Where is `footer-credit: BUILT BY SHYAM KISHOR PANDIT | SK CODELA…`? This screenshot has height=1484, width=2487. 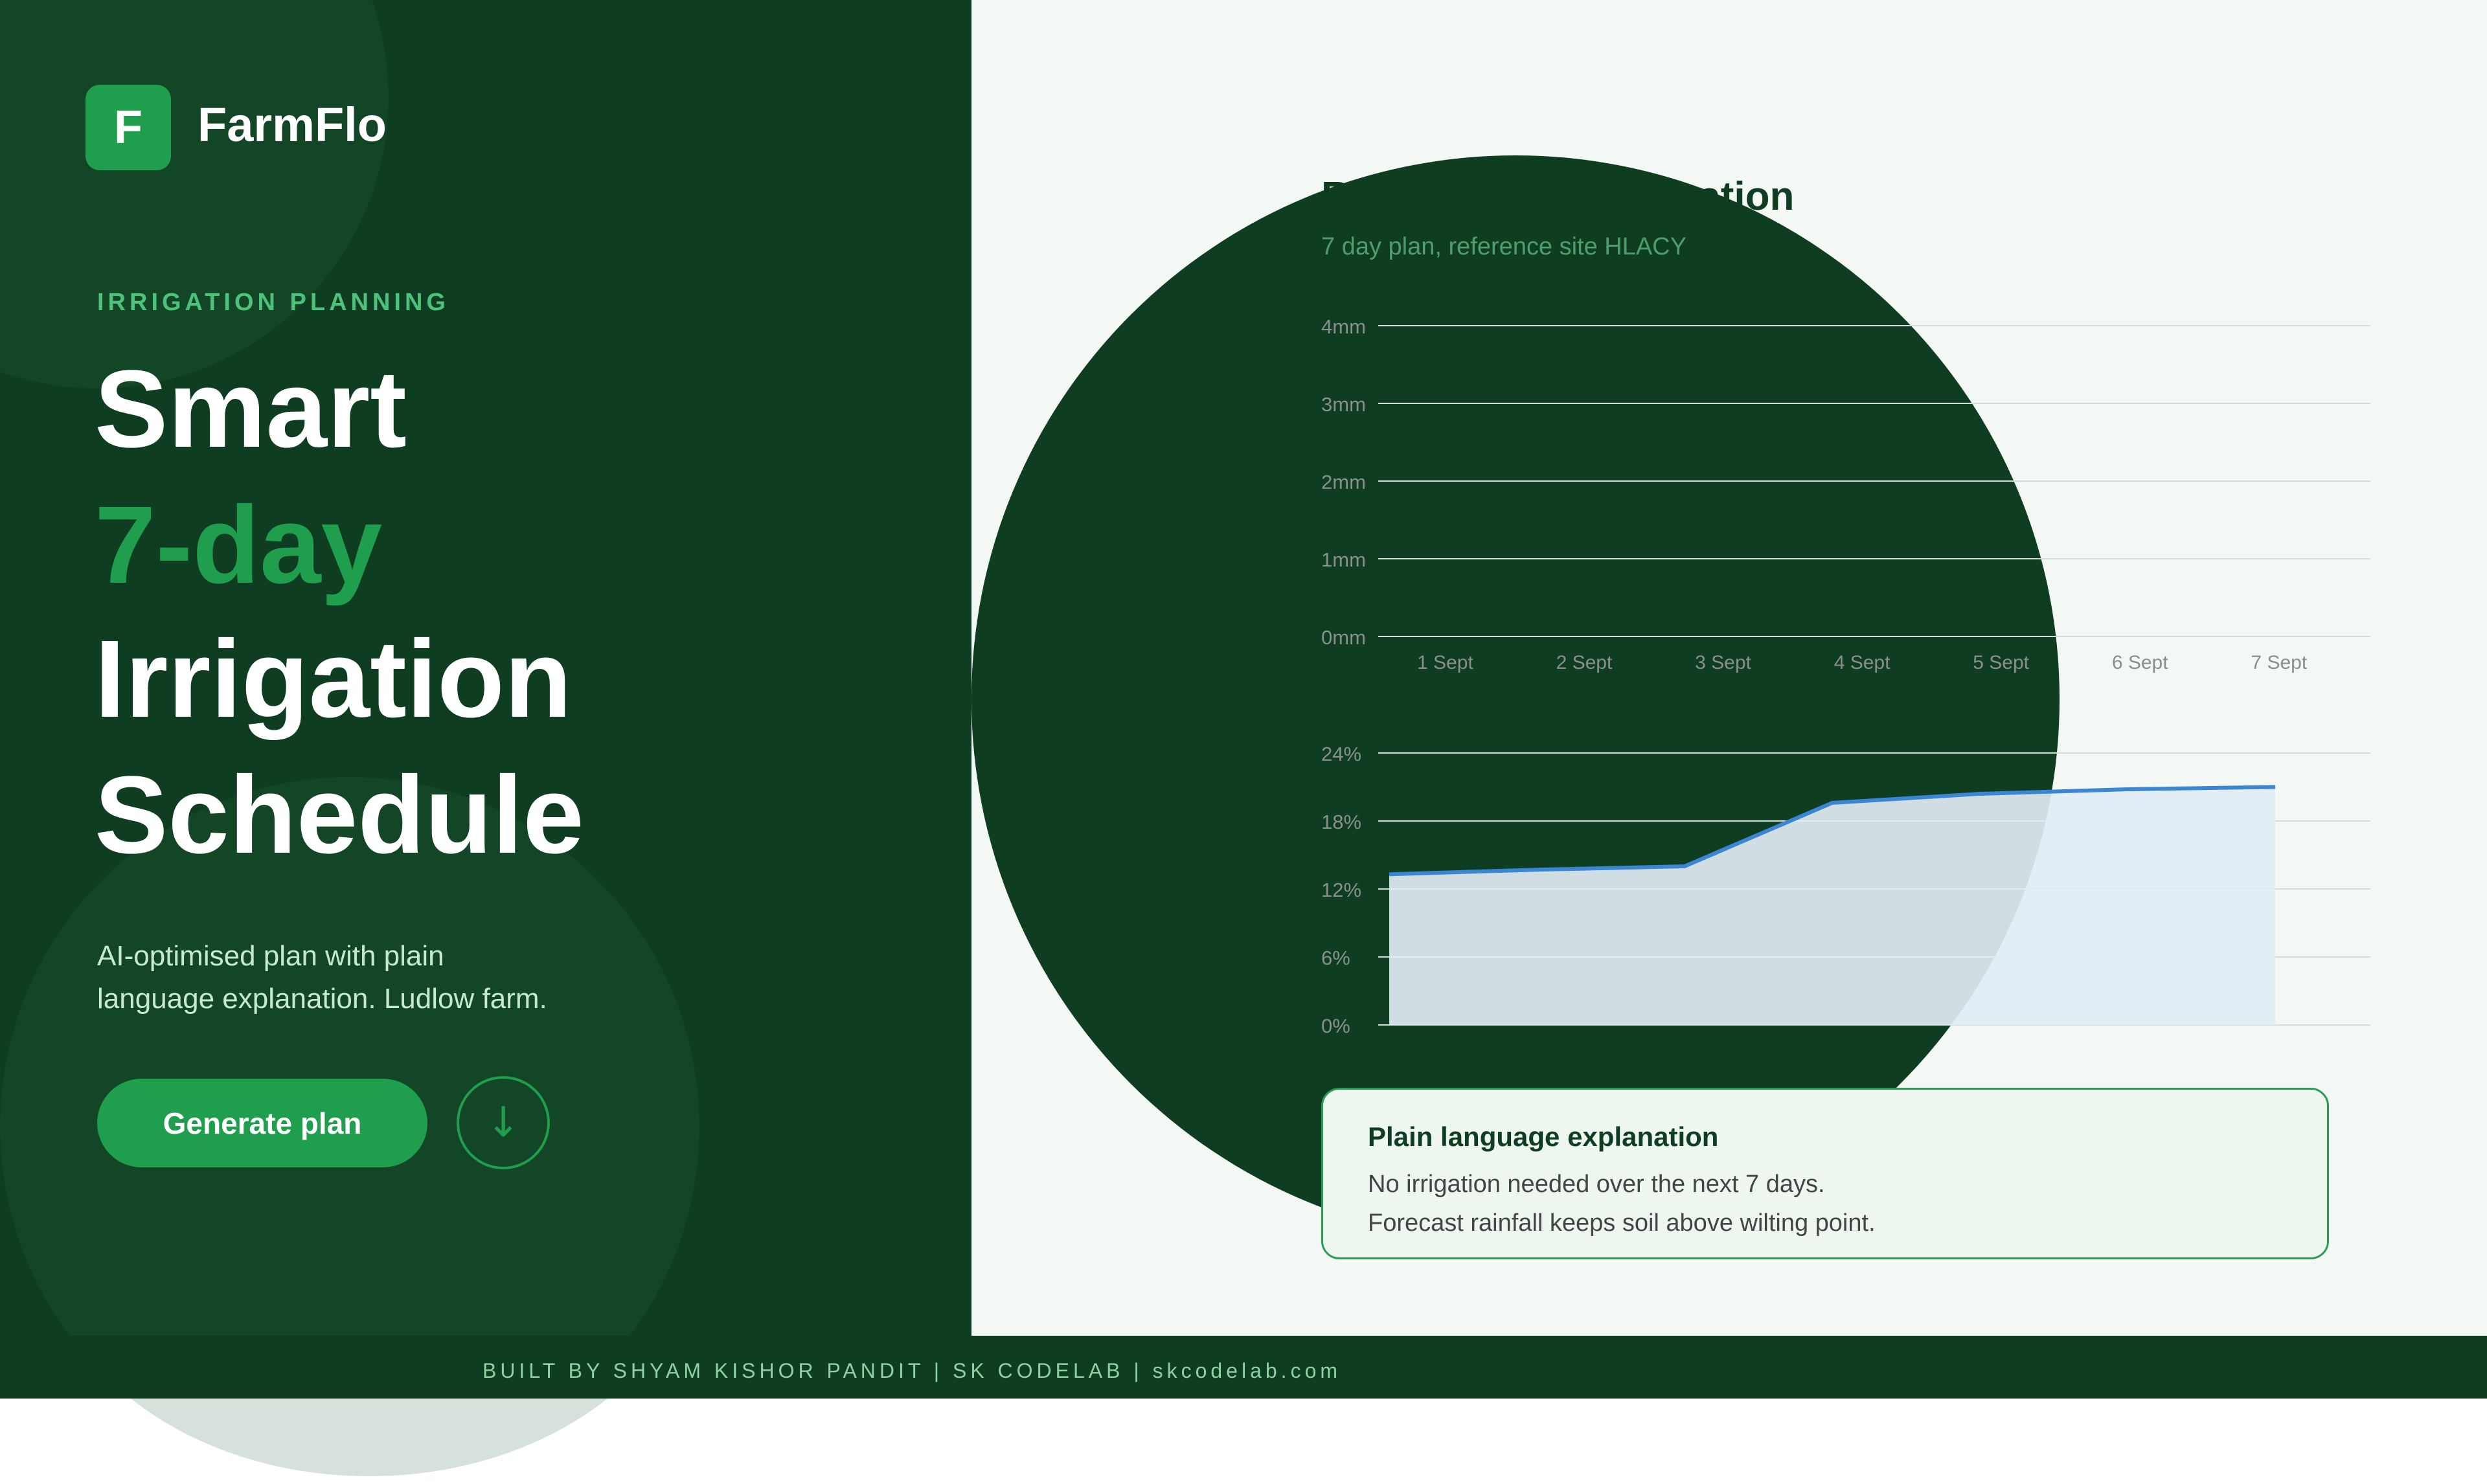 footer-credit: BUILT BY SHYAM KISHOR PANDIT | SK CODELA… is located at coordinates (912, 1370).